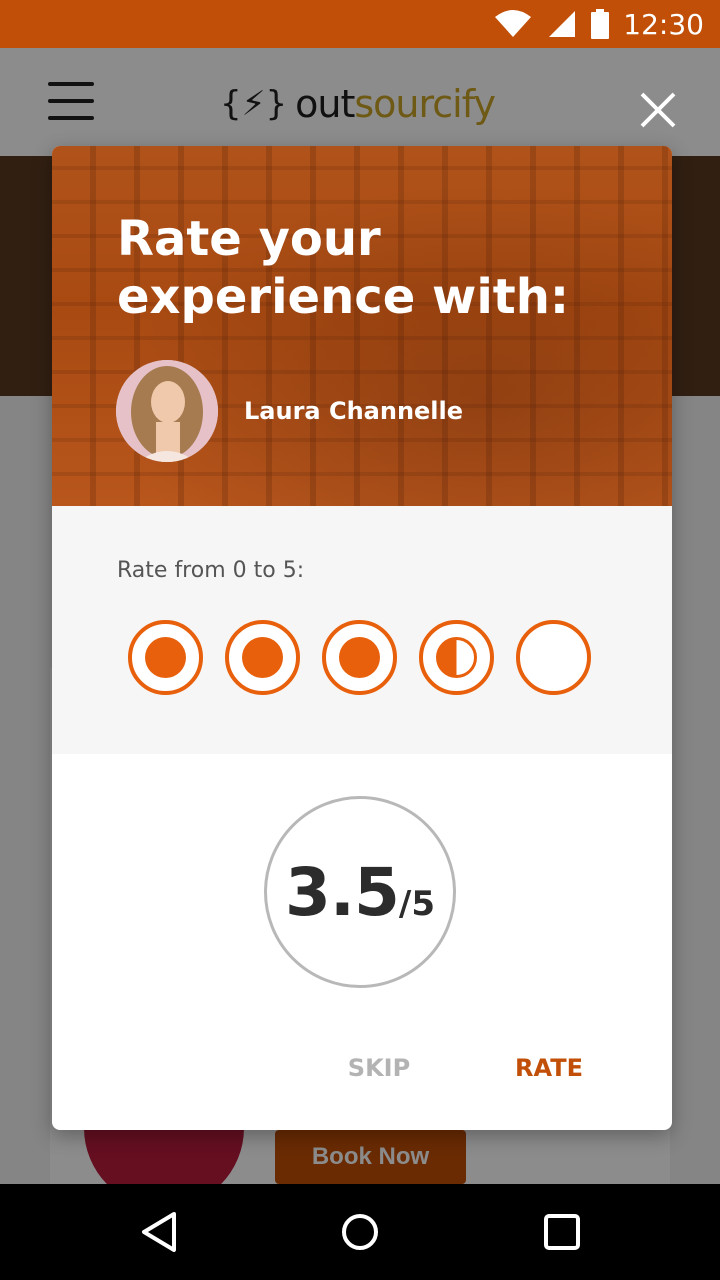 Image resolution: width=720 pixels, height=1280 pixels. I want to click on status-time: 12:30, so click(663, 24).